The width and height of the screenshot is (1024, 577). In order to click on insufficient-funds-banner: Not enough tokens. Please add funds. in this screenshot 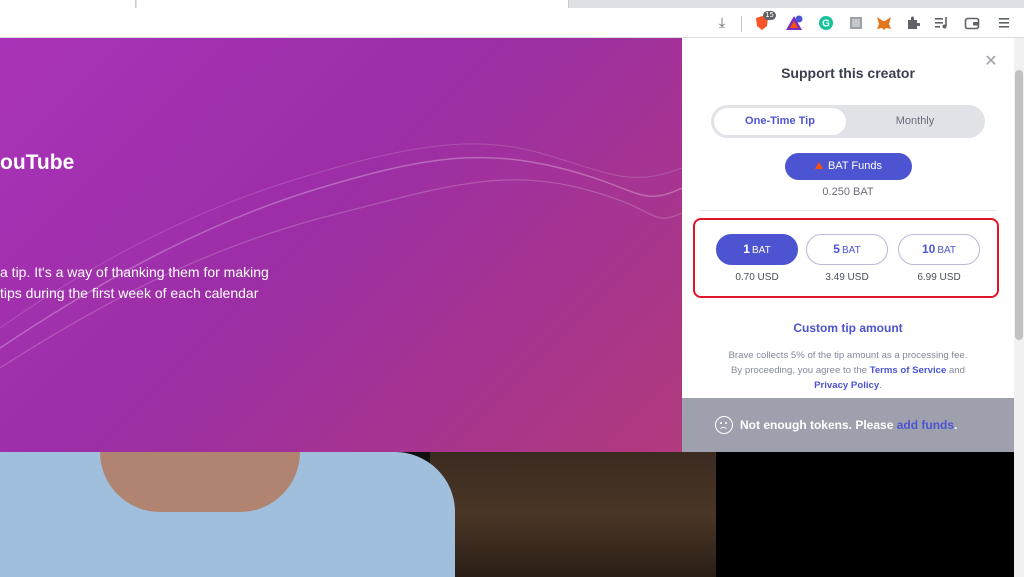, I will do `click(848, 425)`.